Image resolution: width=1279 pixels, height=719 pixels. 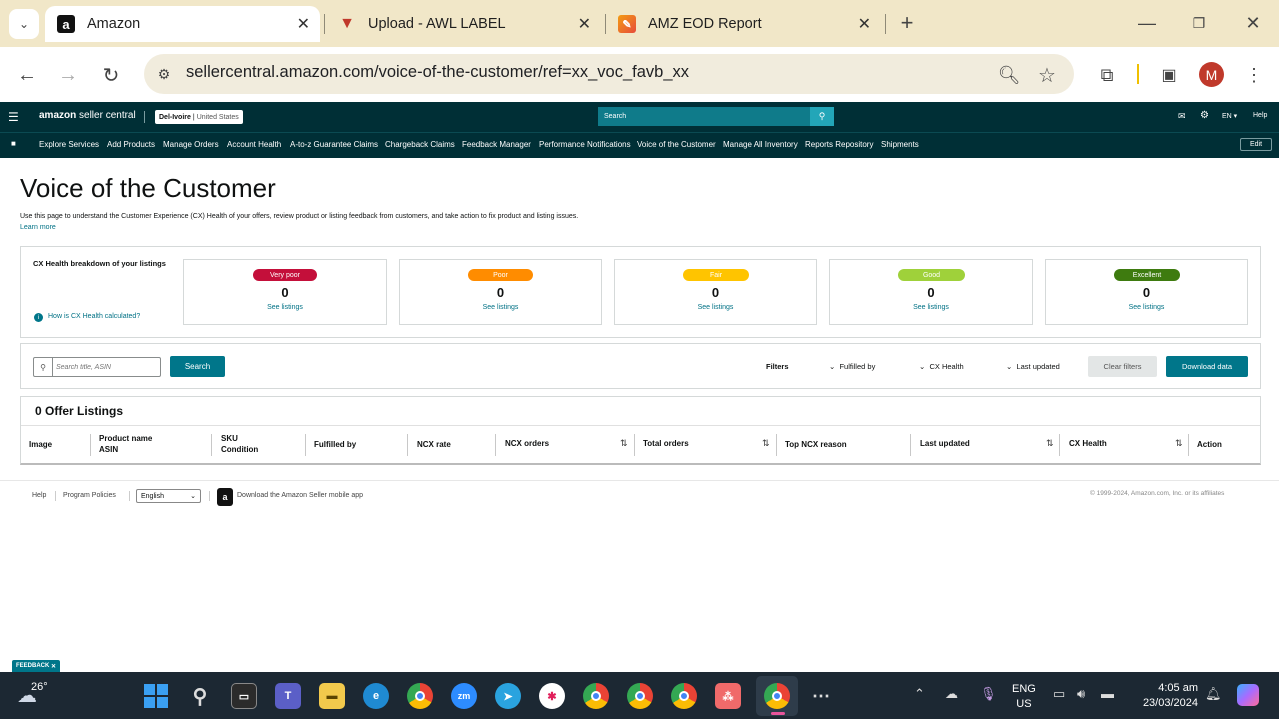 I want to click on teams-icon: T, so click(x=288, y=696).